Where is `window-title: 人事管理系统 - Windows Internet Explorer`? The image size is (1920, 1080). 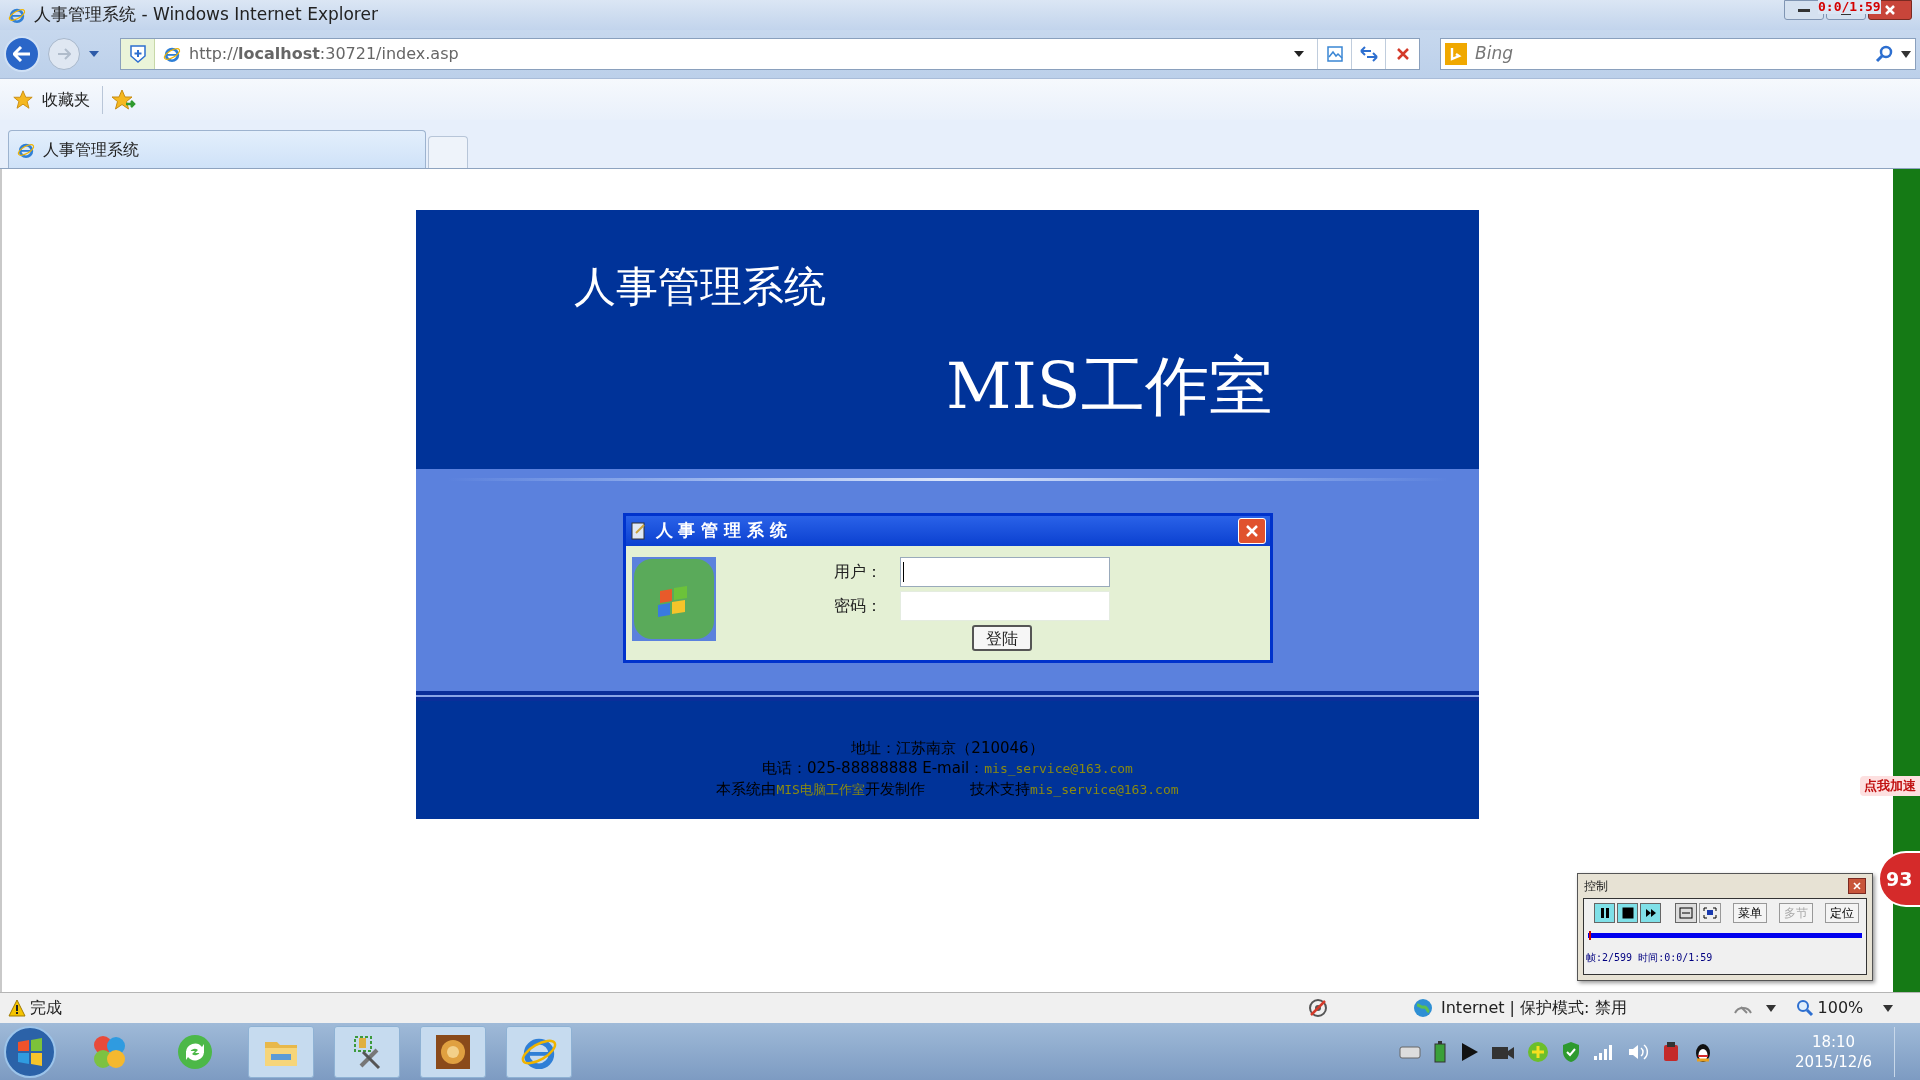
window-title: 人事管理系统 - Windows Internet Explorer is located at coordinates (206, 15).